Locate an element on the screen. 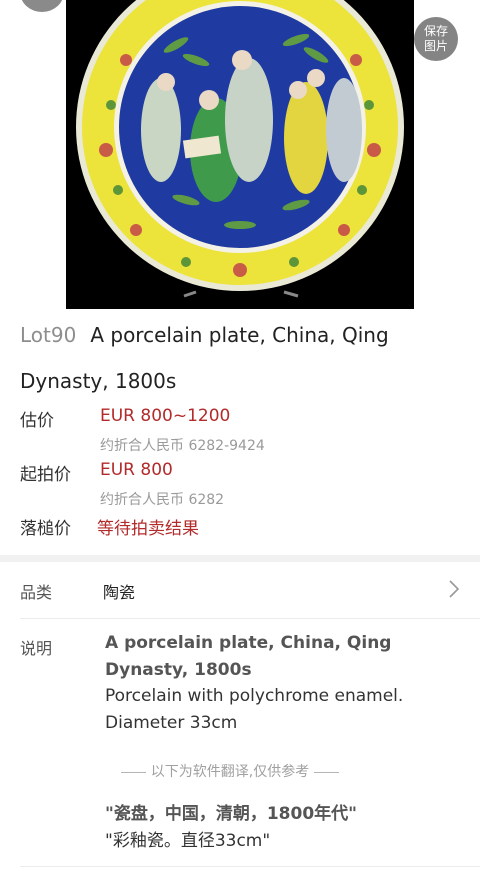 The width and height of the screenshot is (480, 882). category-value: 陶瓷 is located at coordinates (119, 592).